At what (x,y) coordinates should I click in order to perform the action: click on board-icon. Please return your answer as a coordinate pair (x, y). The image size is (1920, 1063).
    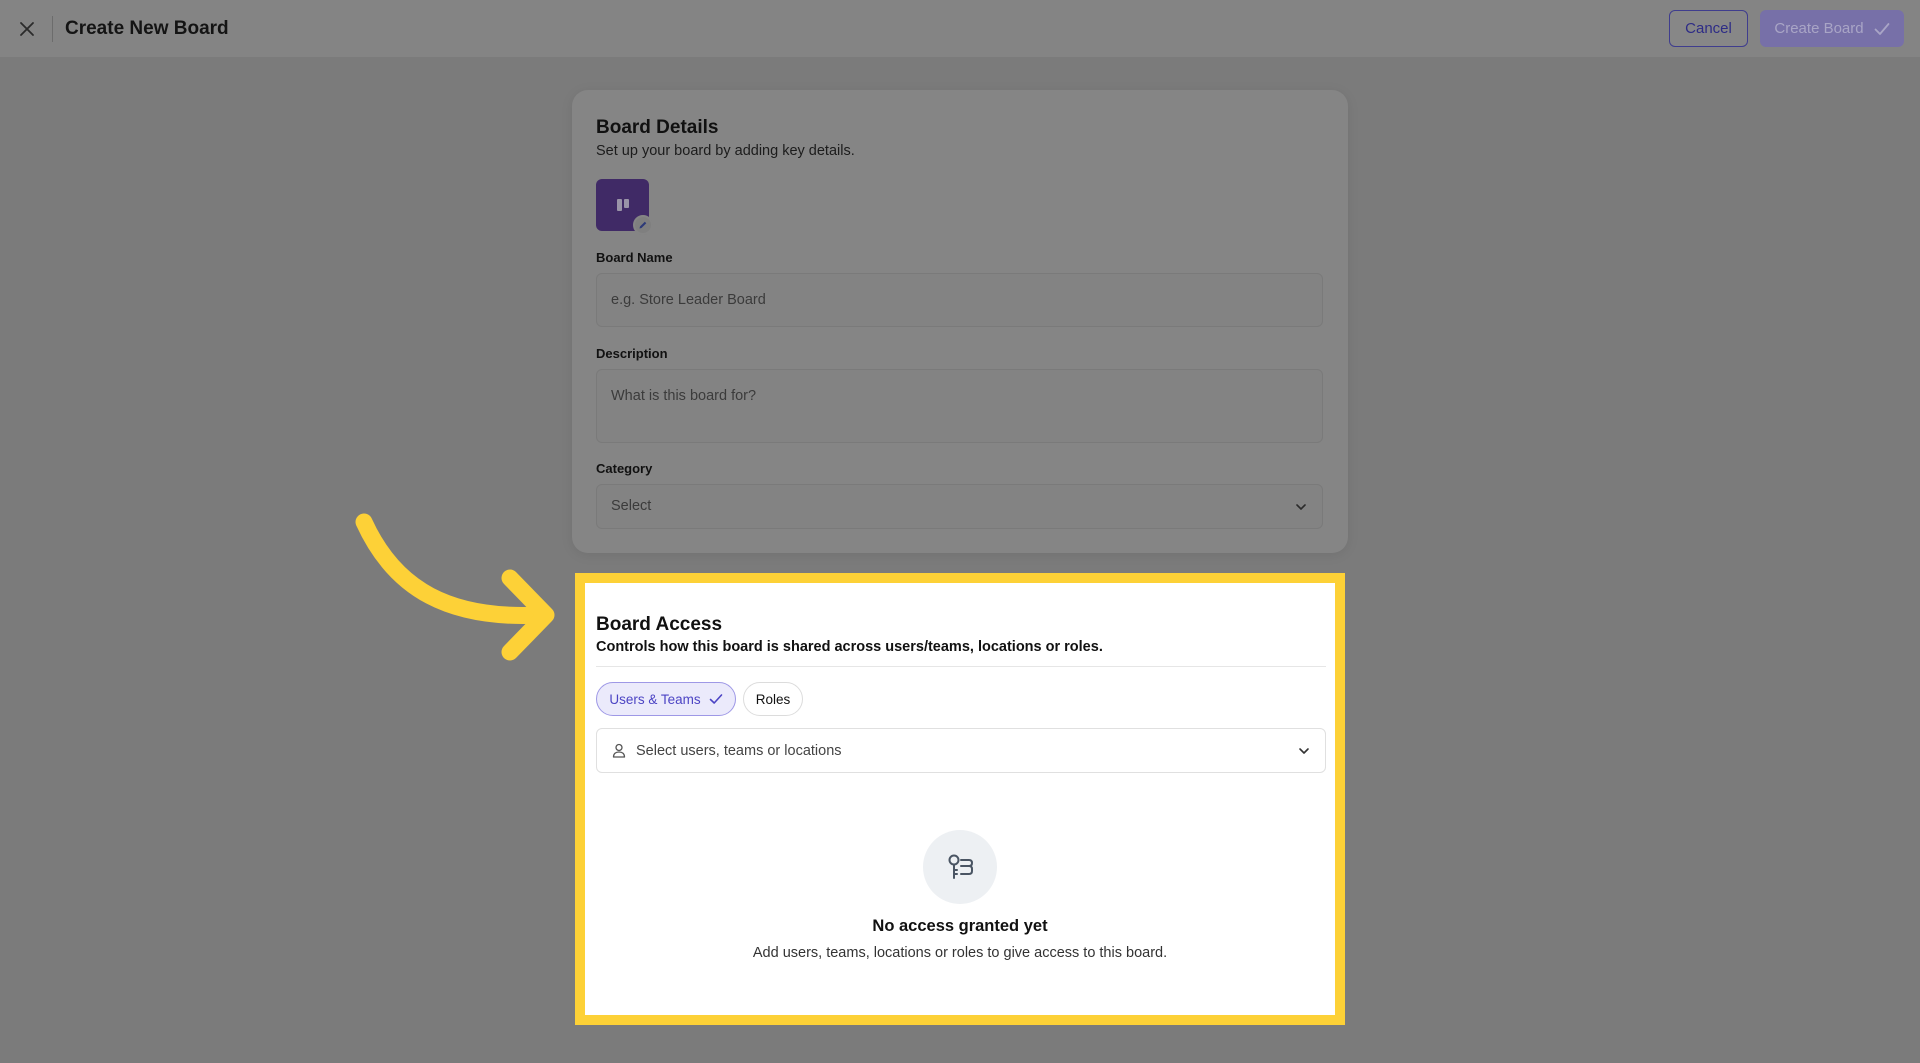
    Looking at the image, I should click on (622, 205).